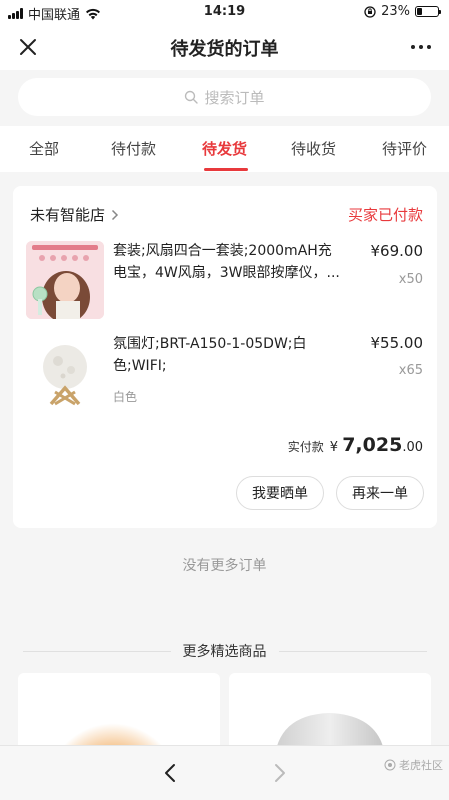 The image size is (449, 800). I want to click on paid-amount: ¥ 7,025.00, so click(376, 445).